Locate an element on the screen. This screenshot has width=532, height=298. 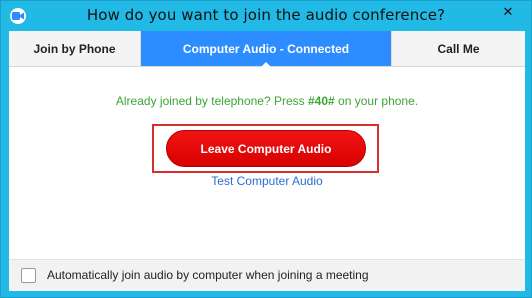
auto-join-checkbox is located at coordinates (28, 275).